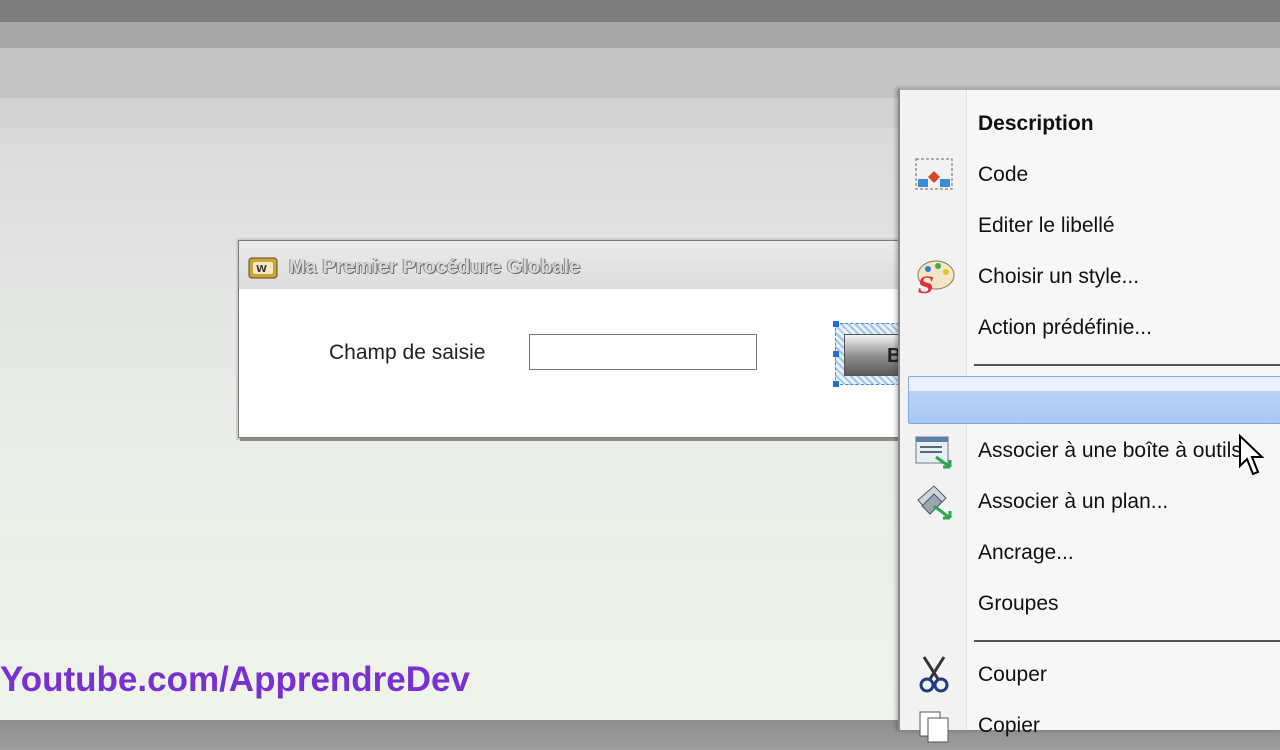  I want to click on menu-item-description: Description, so click(1090, 124).